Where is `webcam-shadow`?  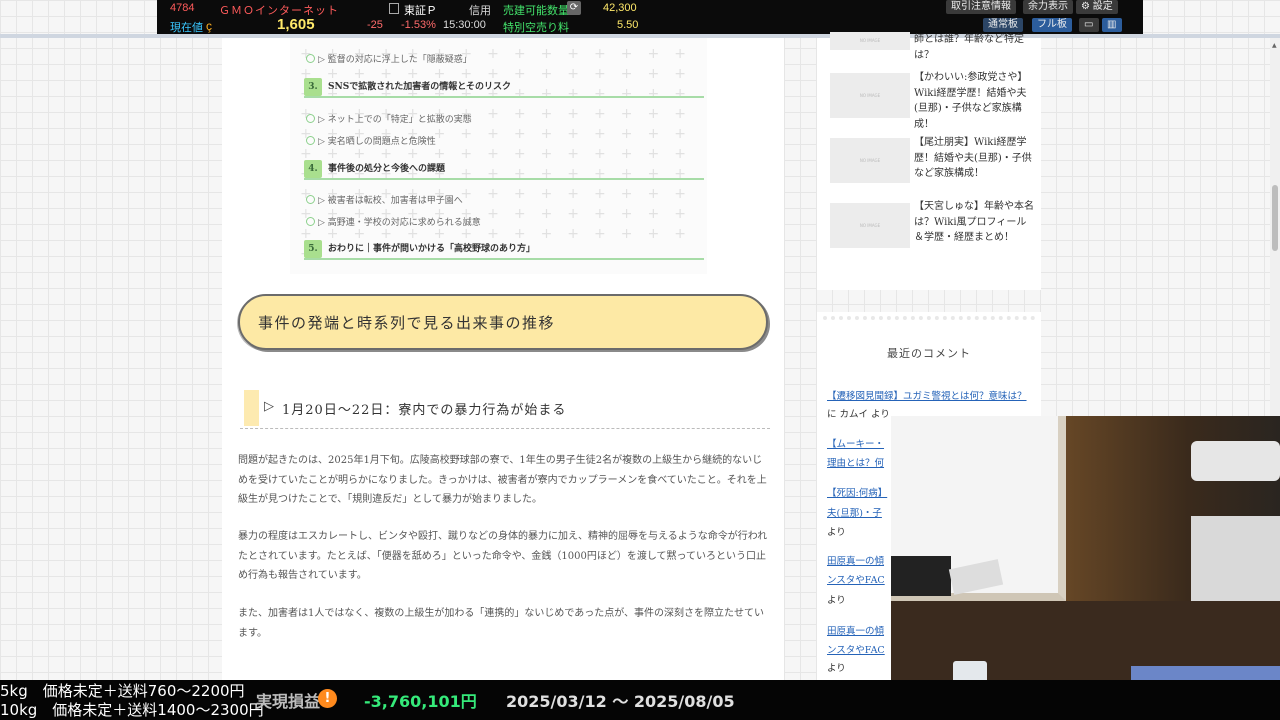
webcam-shadow is located at coordinates (921, 576).